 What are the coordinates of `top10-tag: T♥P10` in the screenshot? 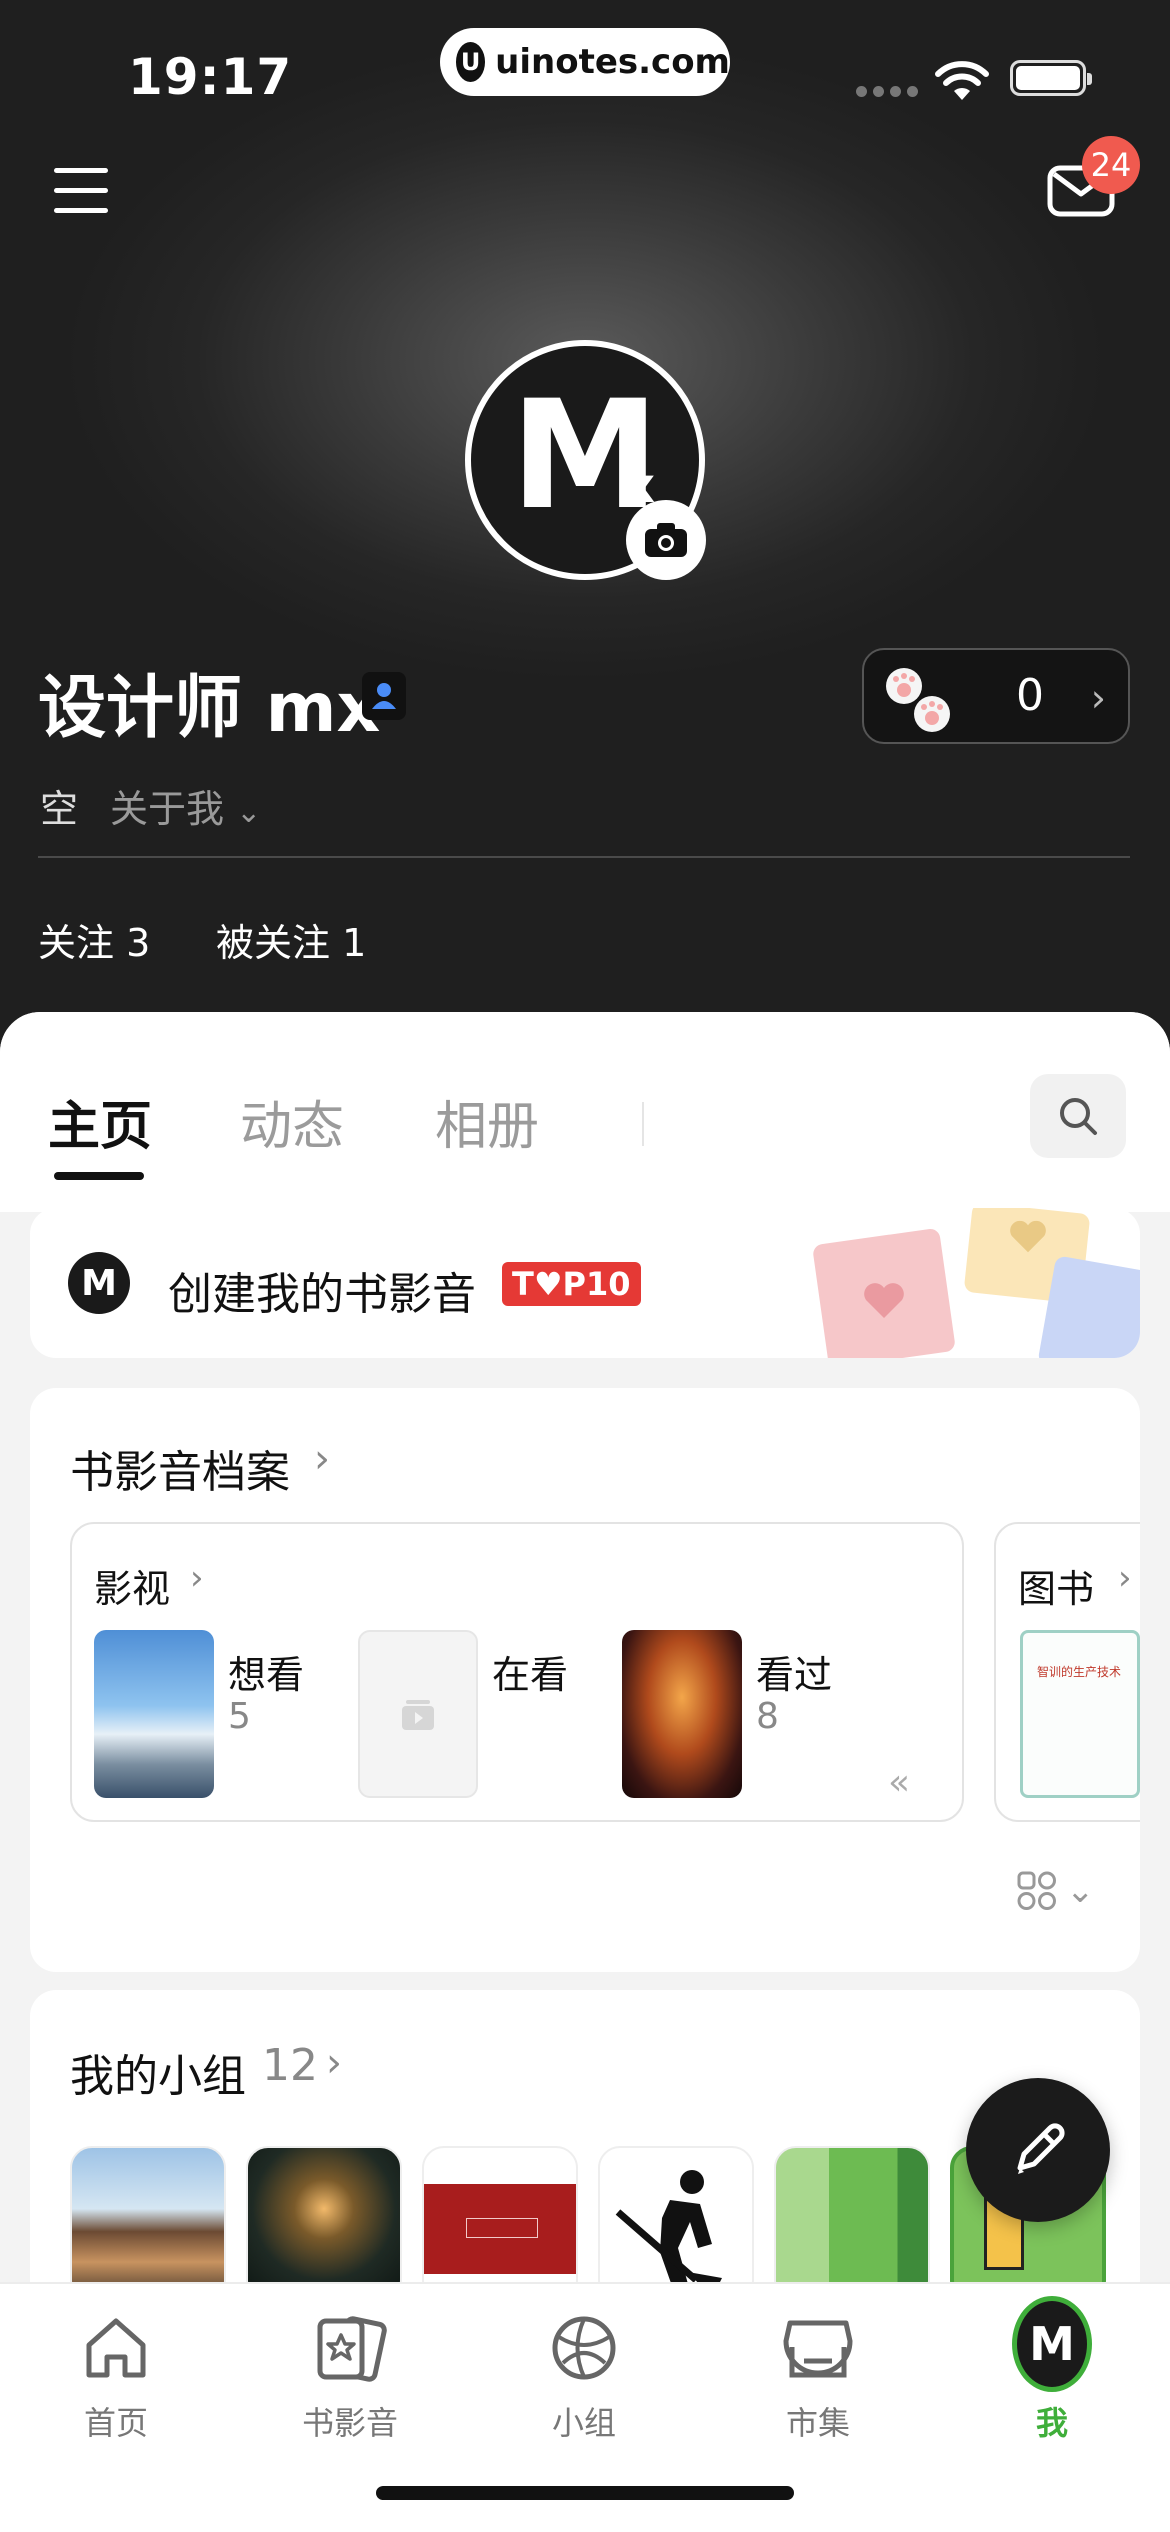 It's located at (571, 1284).